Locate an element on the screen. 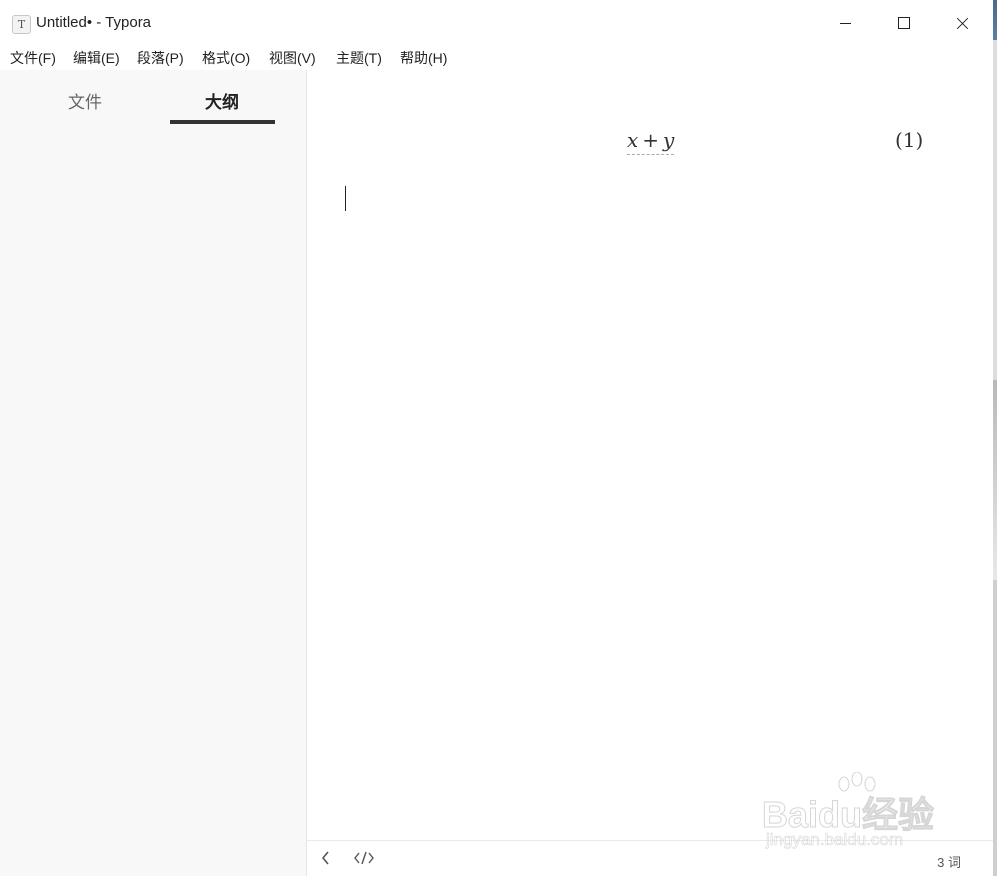  baidu-watermark: Baidu经验 jingyan.baidu.com is located at coordinates (856, 814).